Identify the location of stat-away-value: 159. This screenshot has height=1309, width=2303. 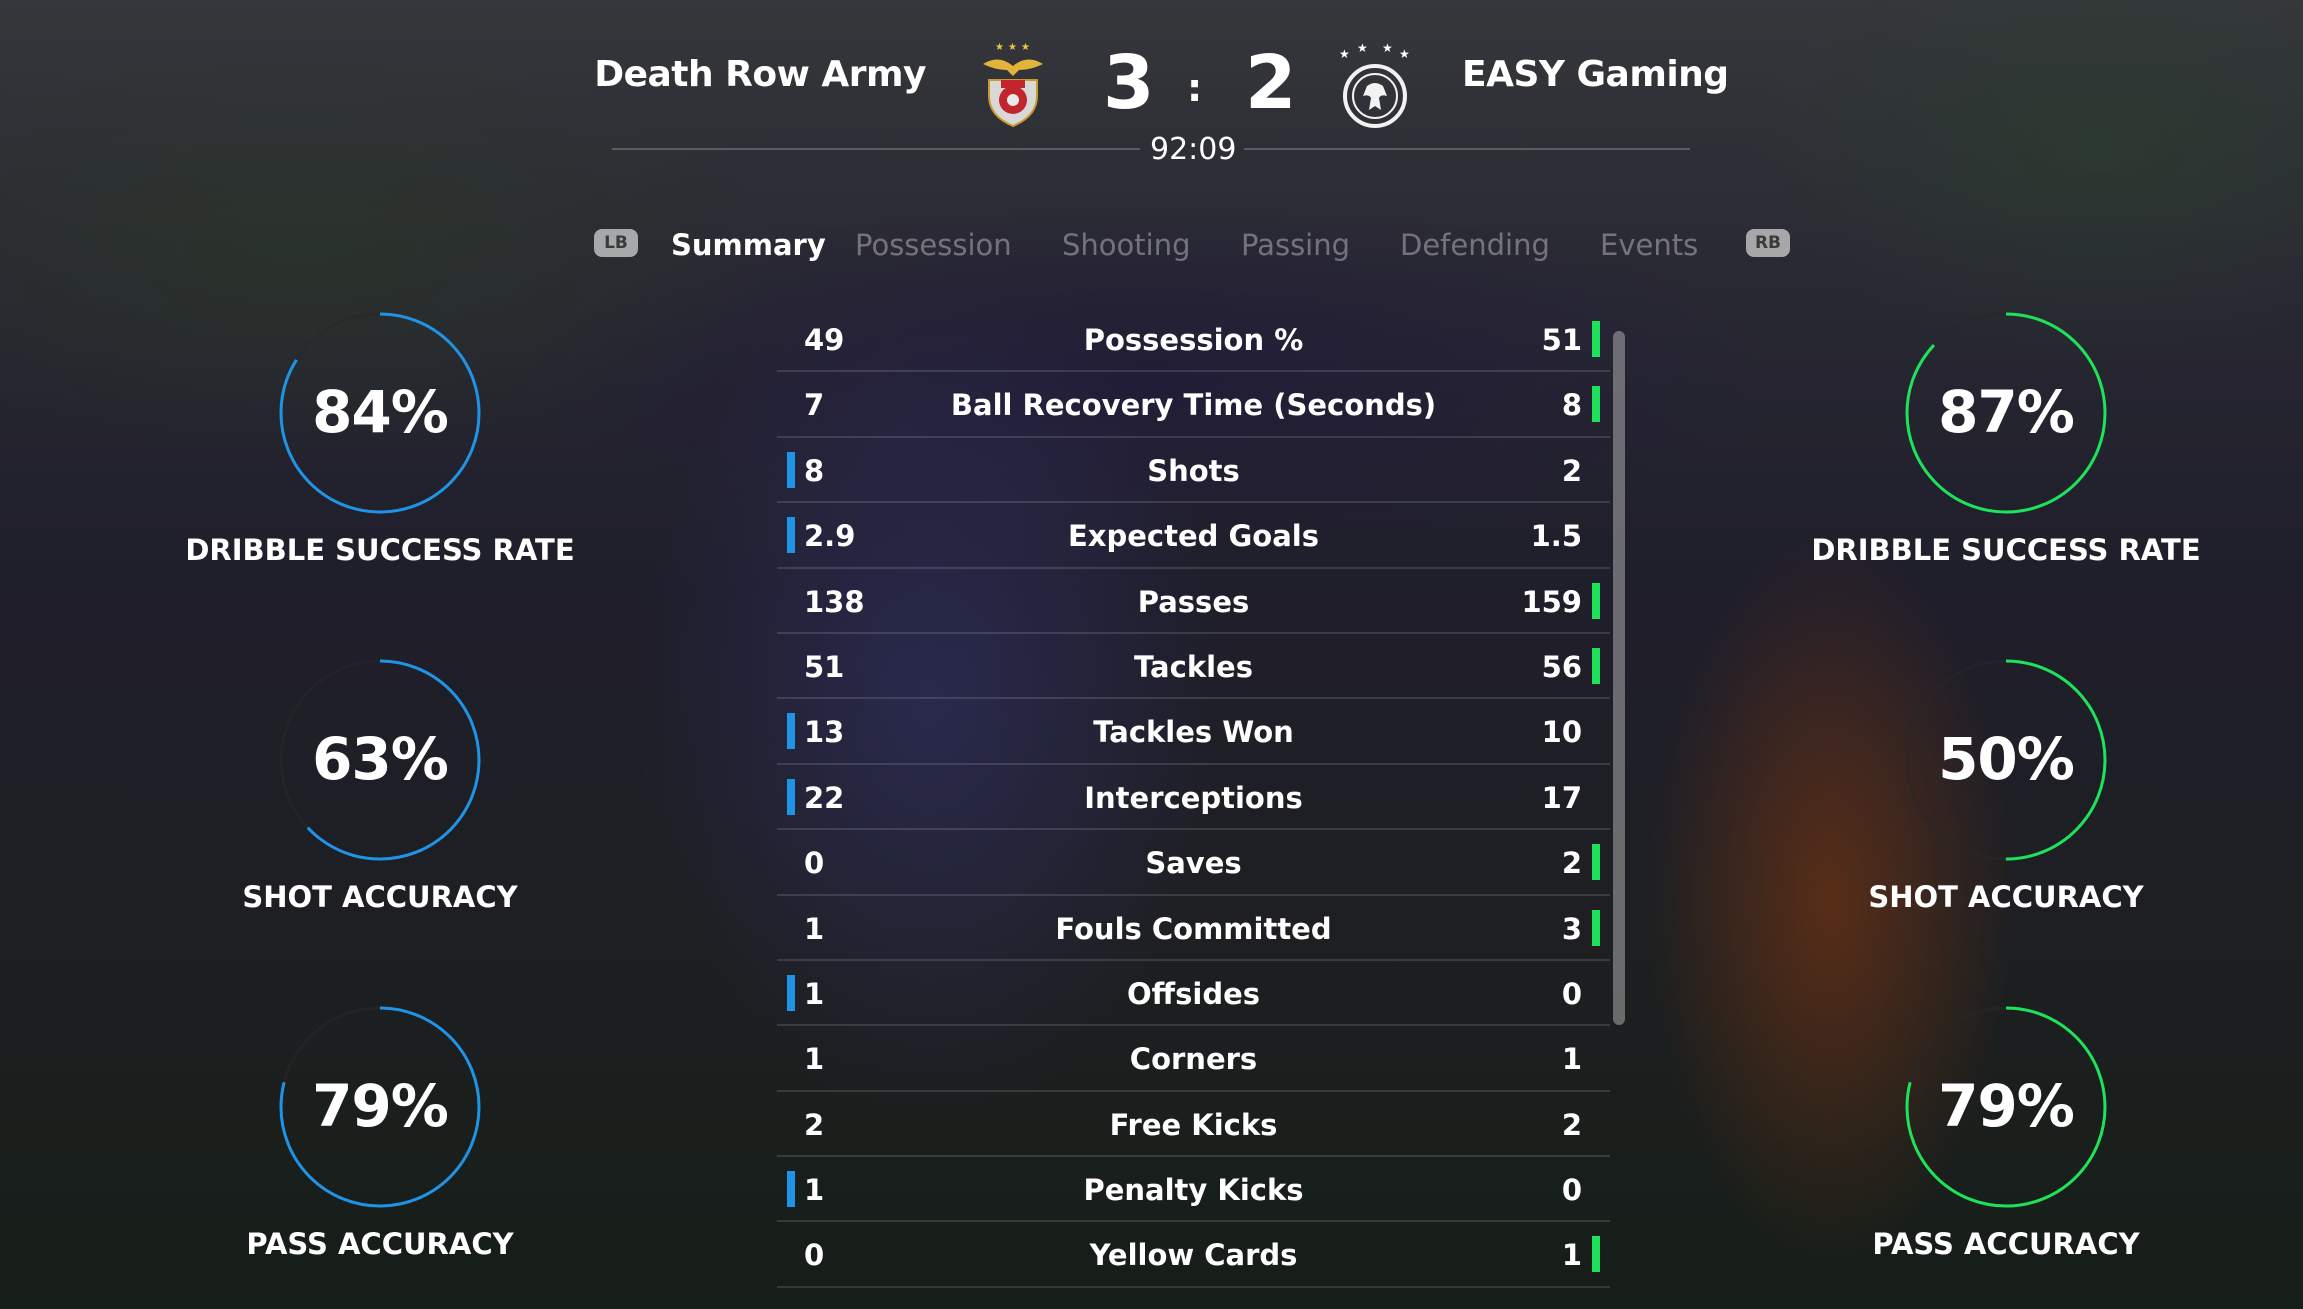
(1551, 601).